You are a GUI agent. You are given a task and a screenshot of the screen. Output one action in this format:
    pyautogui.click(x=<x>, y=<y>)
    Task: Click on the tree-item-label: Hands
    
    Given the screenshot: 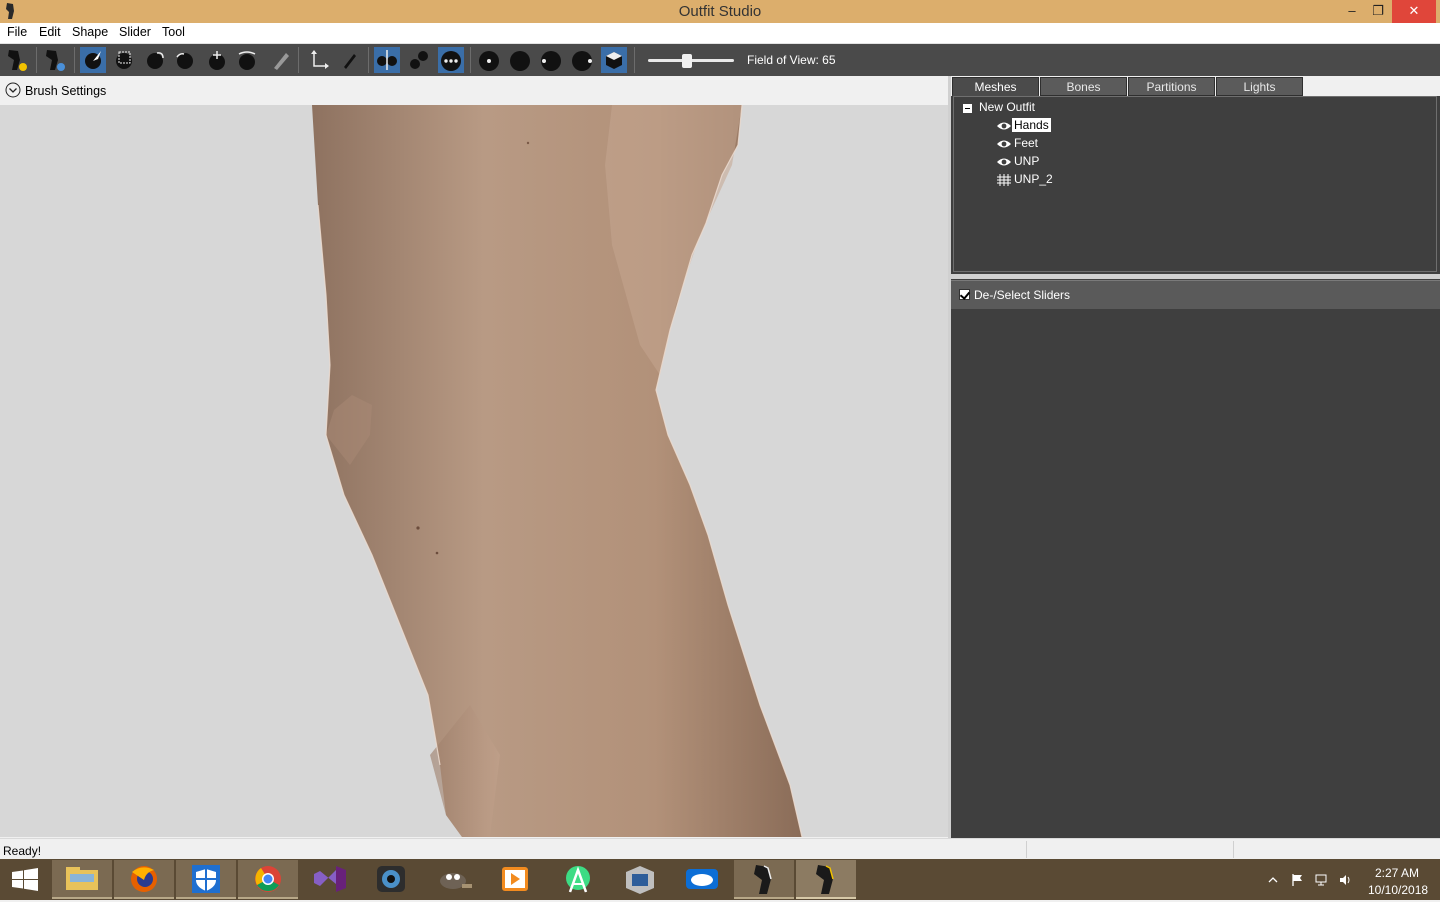 What is the action you would take?
    pyautogui.click(x=1031, y=125)
    